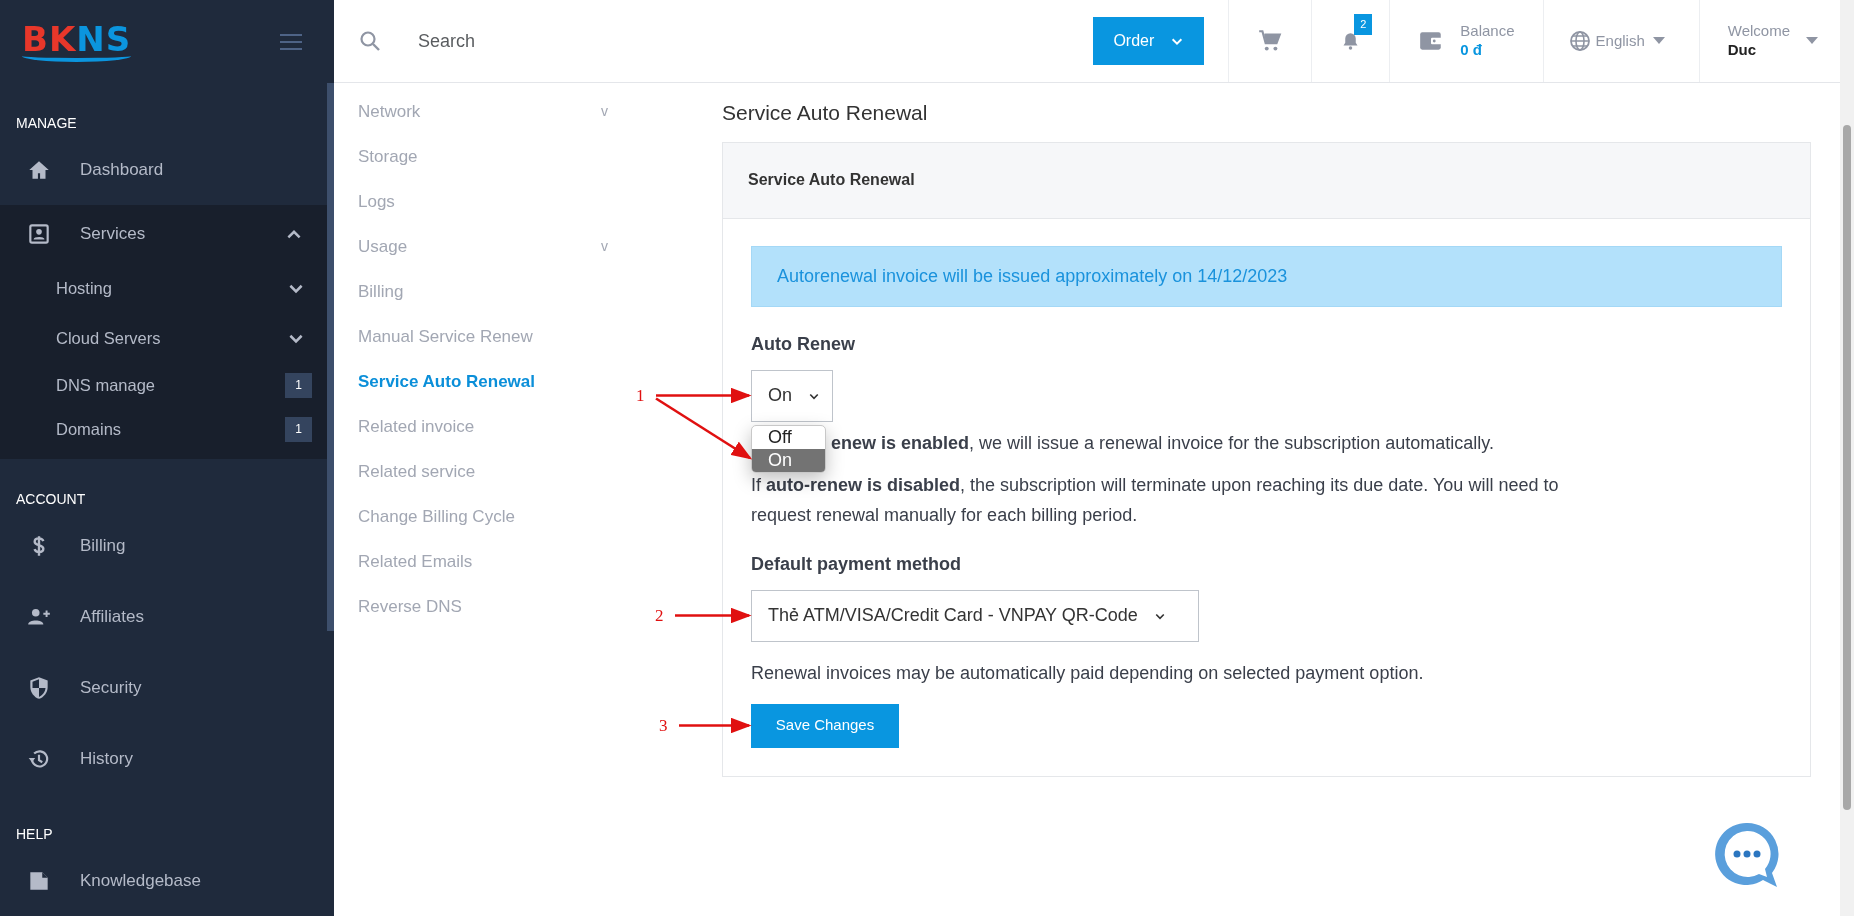 This screenshot has height=916, width=1854. I want to click on dropdown-option: Off, so click(788, 437).